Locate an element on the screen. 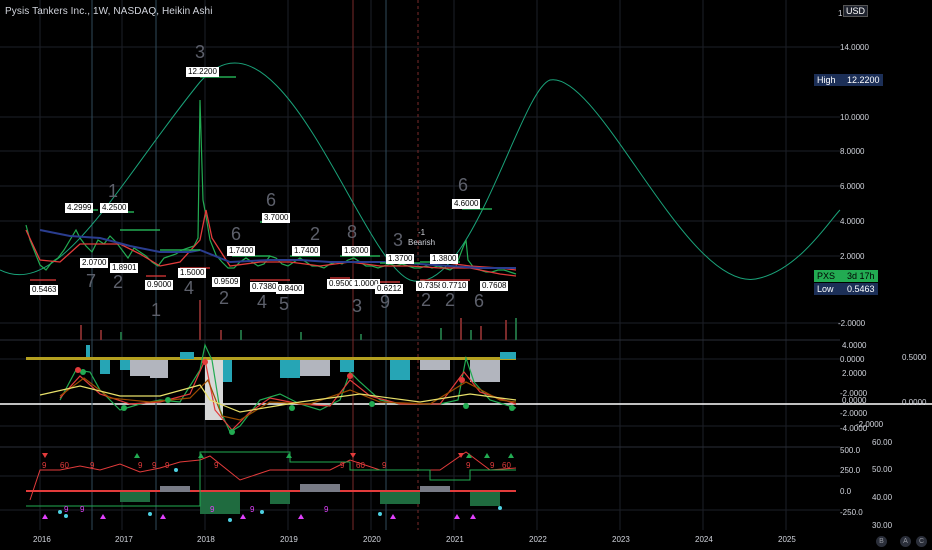 The image size is (932, 550). time-axis-label: 2020 is located at coordinates (372, 539).